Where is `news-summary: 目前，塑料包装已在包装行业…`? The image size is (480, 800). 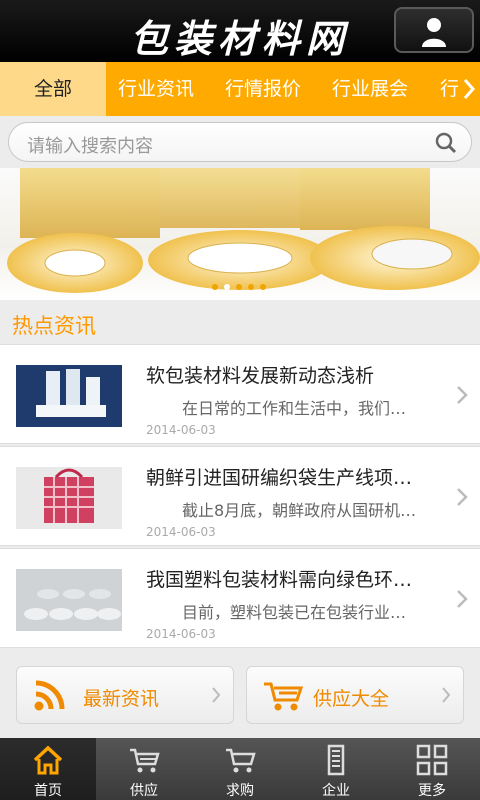
news-summary: 目前，塑料包装已在包装行业… is located at coordinates (294, 612).